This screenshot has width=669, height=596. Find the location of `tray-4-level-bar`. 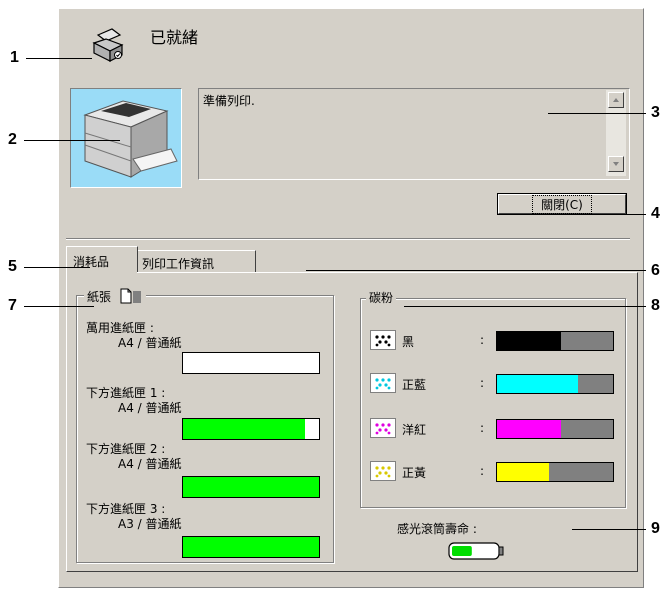

tray-4-level-bar is located at coordinates (251, 547).